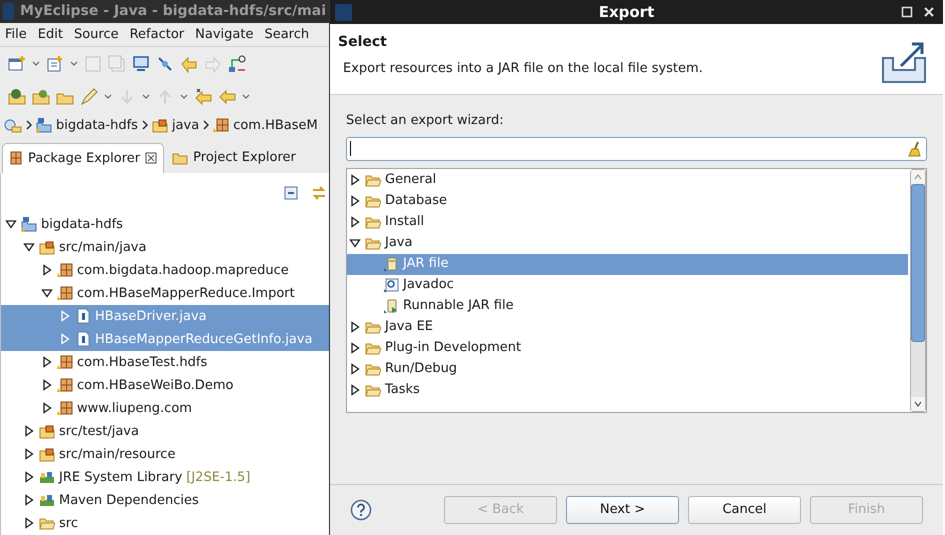  Describe the element at coordinates (918, 263) in the screenshot. I see `scrollbar-thumb` at that location.